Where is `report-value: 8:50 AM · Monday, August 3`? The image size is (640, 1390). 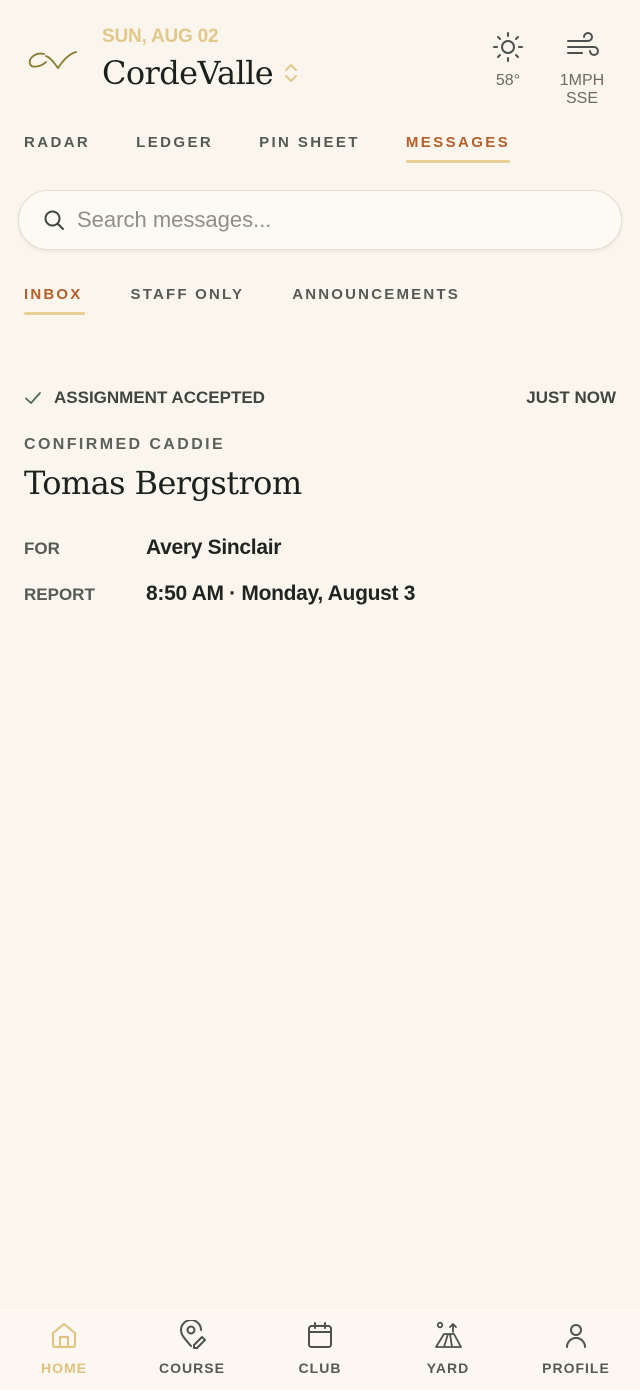 report-value: 8:50 AM · Monday, August 3 is located at coordinates (281, 593).